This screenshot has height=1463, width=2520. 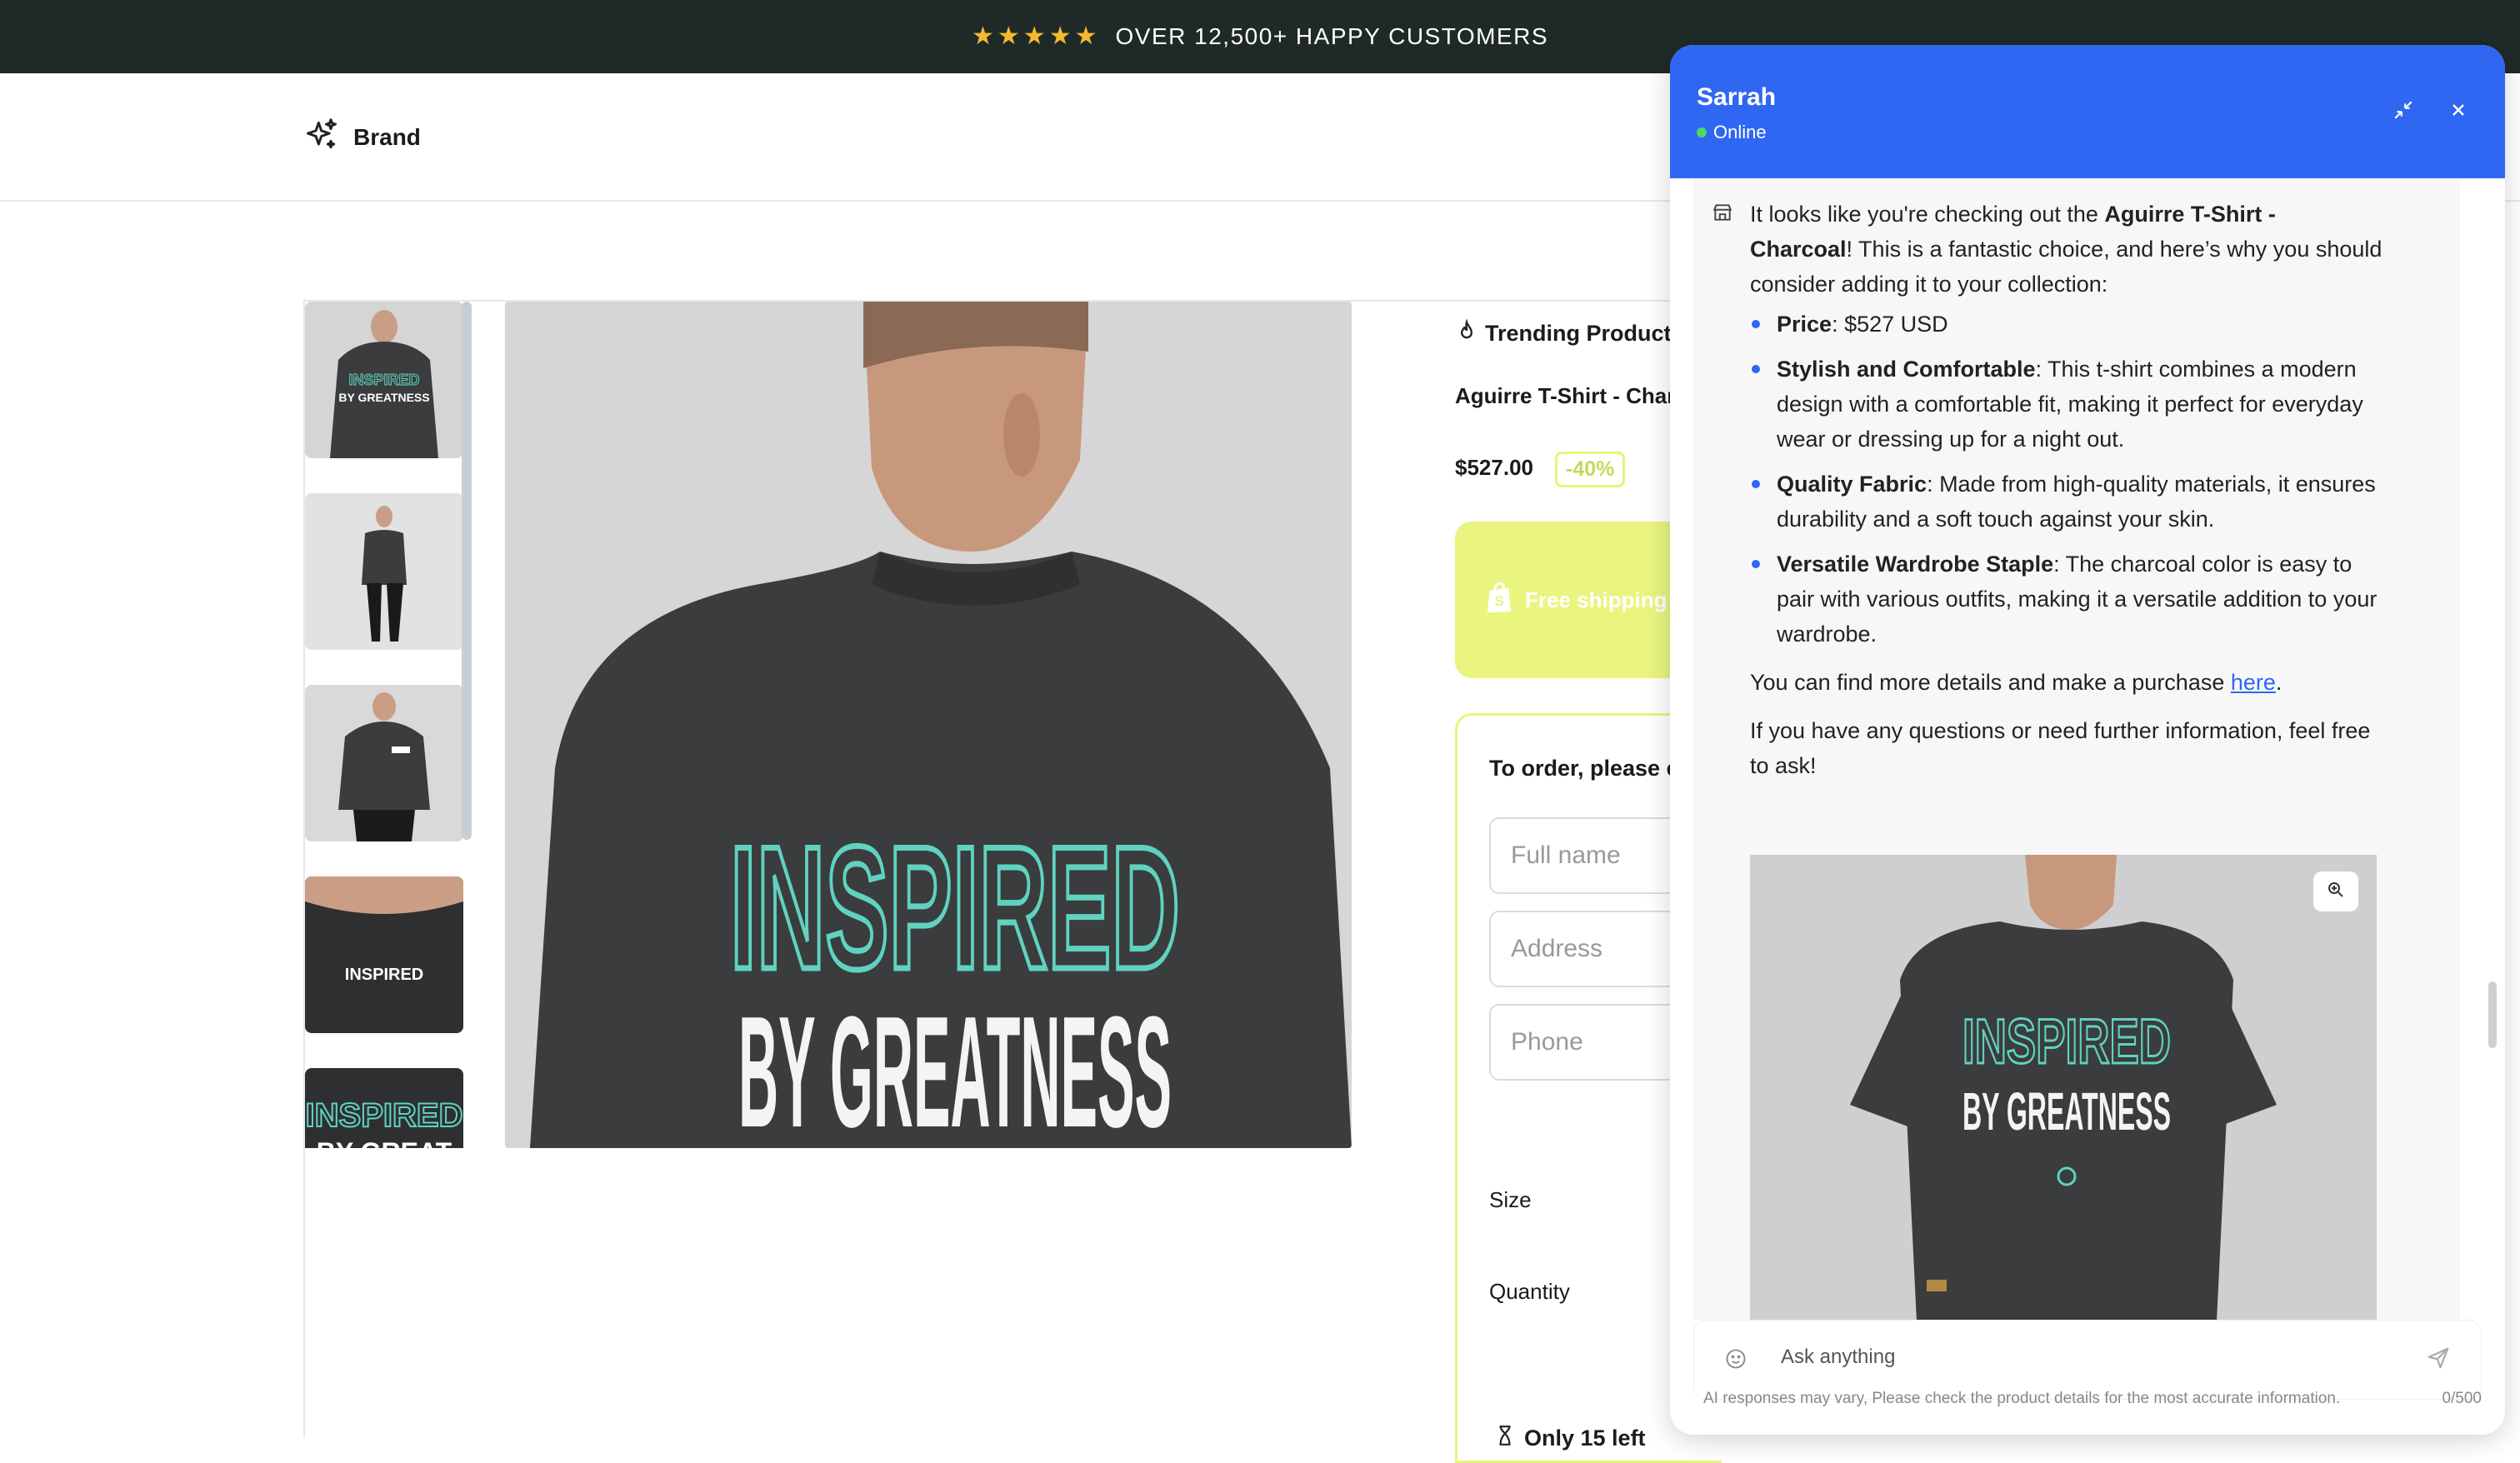 I want to click on thumbnail-gallery: INSPIRED BY GREATNESS INSPIRED INSPIRED, so click(x=388, y=725).